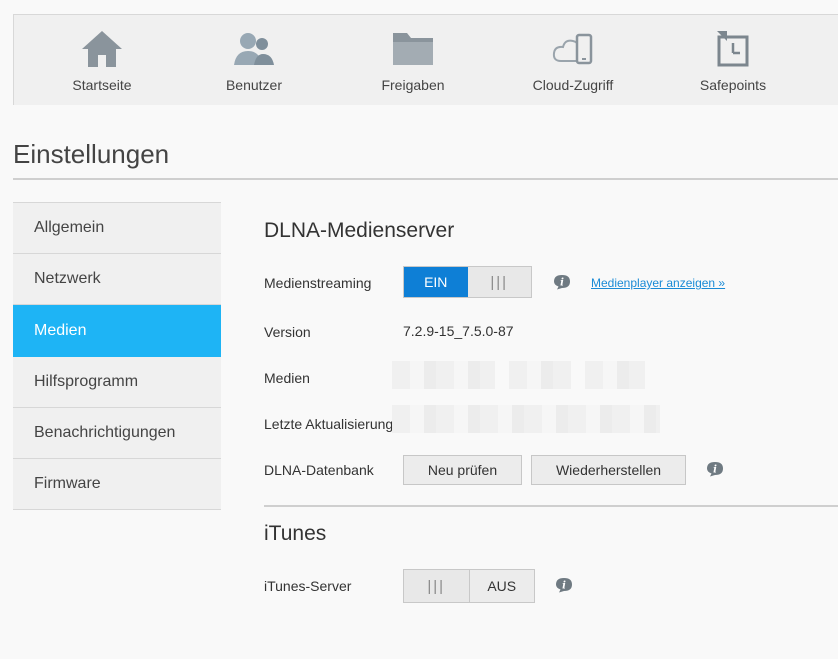 The width and height of the screenshot is (838, 659). I want to click on nav-item-safepoints: Safepoints, so click(733, 60).